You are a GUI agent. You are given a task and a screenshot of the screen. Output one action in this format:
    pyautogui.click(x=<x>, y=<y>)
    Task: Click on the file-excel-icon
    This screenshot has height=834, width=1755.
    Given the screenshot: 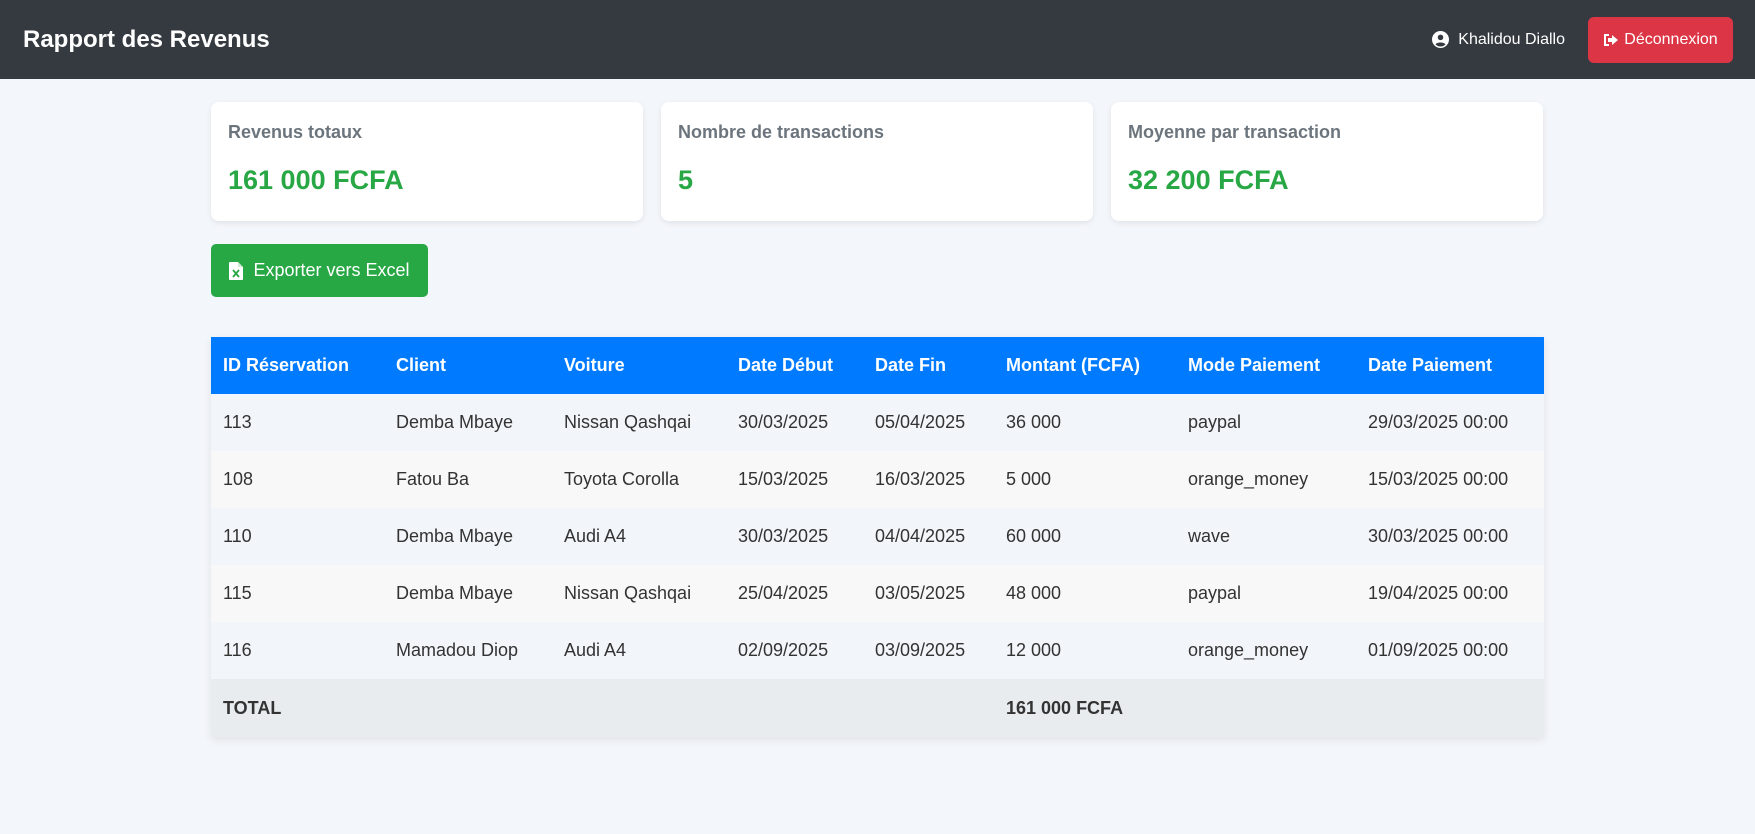 What is the action you would take?
    pyautogui.click(x=236, y=270)
    